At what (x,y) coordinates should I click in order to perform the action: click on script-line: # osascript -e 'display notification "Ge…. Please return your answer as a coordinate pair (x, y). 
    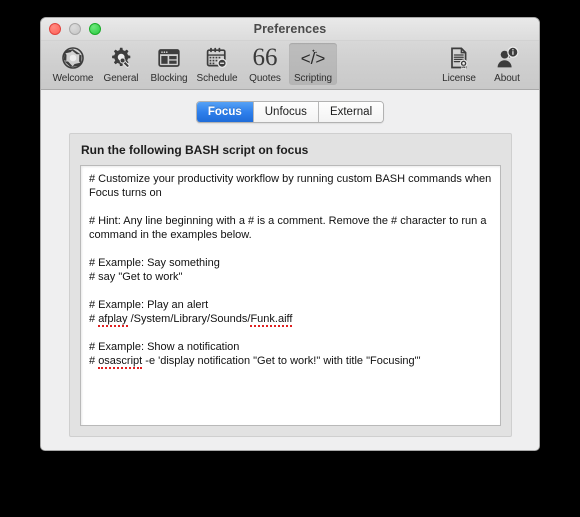
    Looking at the image, I should click on (255, 362).